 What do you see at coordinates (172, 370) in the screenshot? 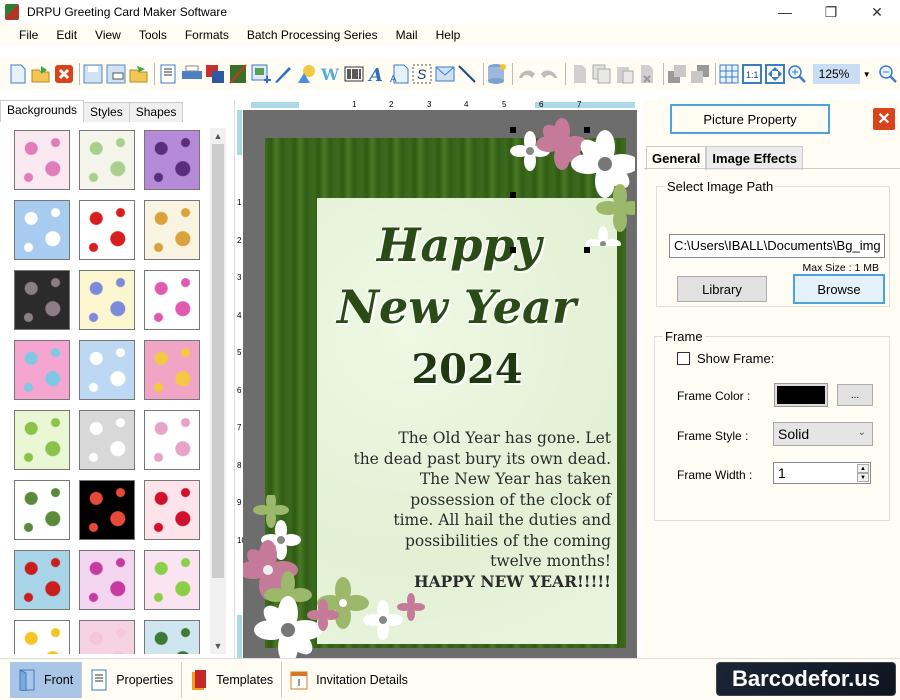
I see `background-thumbnail-colorful-circles` at bounding box center [172, 370].